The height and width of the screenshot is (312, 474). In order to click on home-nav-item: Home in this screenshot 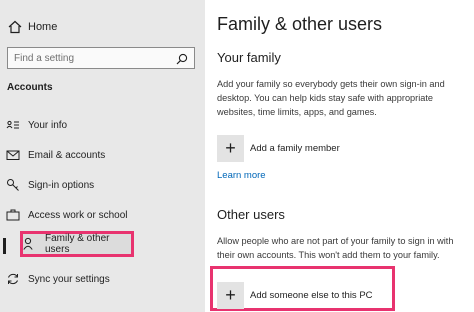, I will do `click(103, 27)`.